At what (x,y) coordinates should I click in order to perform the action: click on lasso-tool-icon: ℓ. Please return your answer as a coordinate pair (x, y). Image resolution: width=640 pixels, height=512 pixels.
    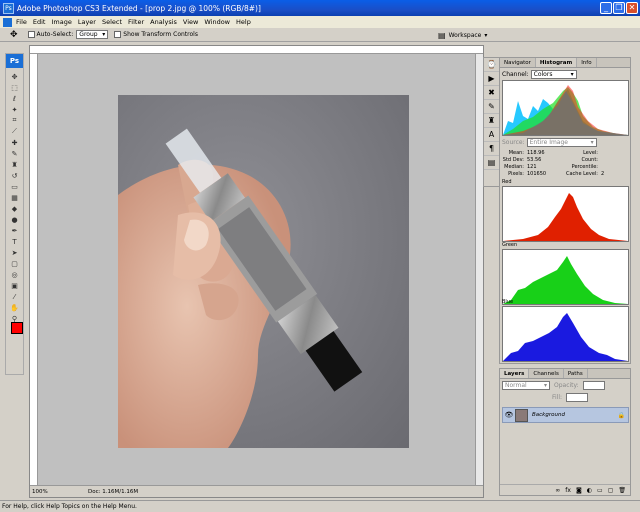
    Looking at the image, I should click on (14, 98).